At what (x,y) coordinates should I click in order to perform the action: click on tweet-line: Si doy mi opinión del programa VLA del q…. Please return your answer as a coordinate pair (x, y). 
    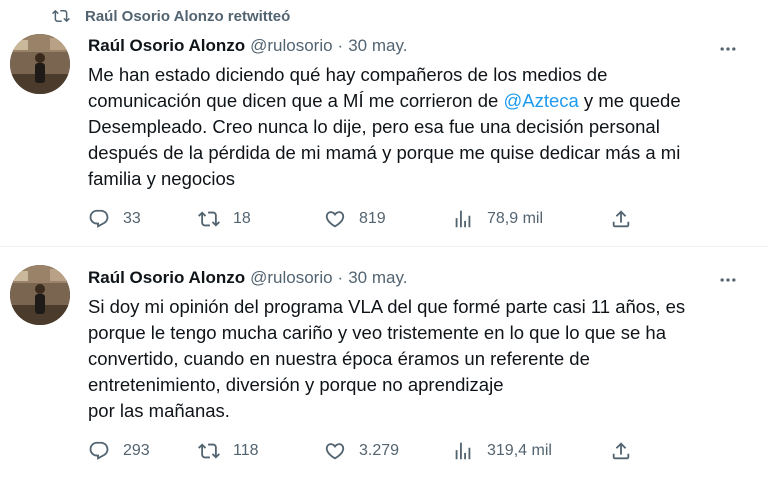
    Looking at the image, I should click on (387, 306).